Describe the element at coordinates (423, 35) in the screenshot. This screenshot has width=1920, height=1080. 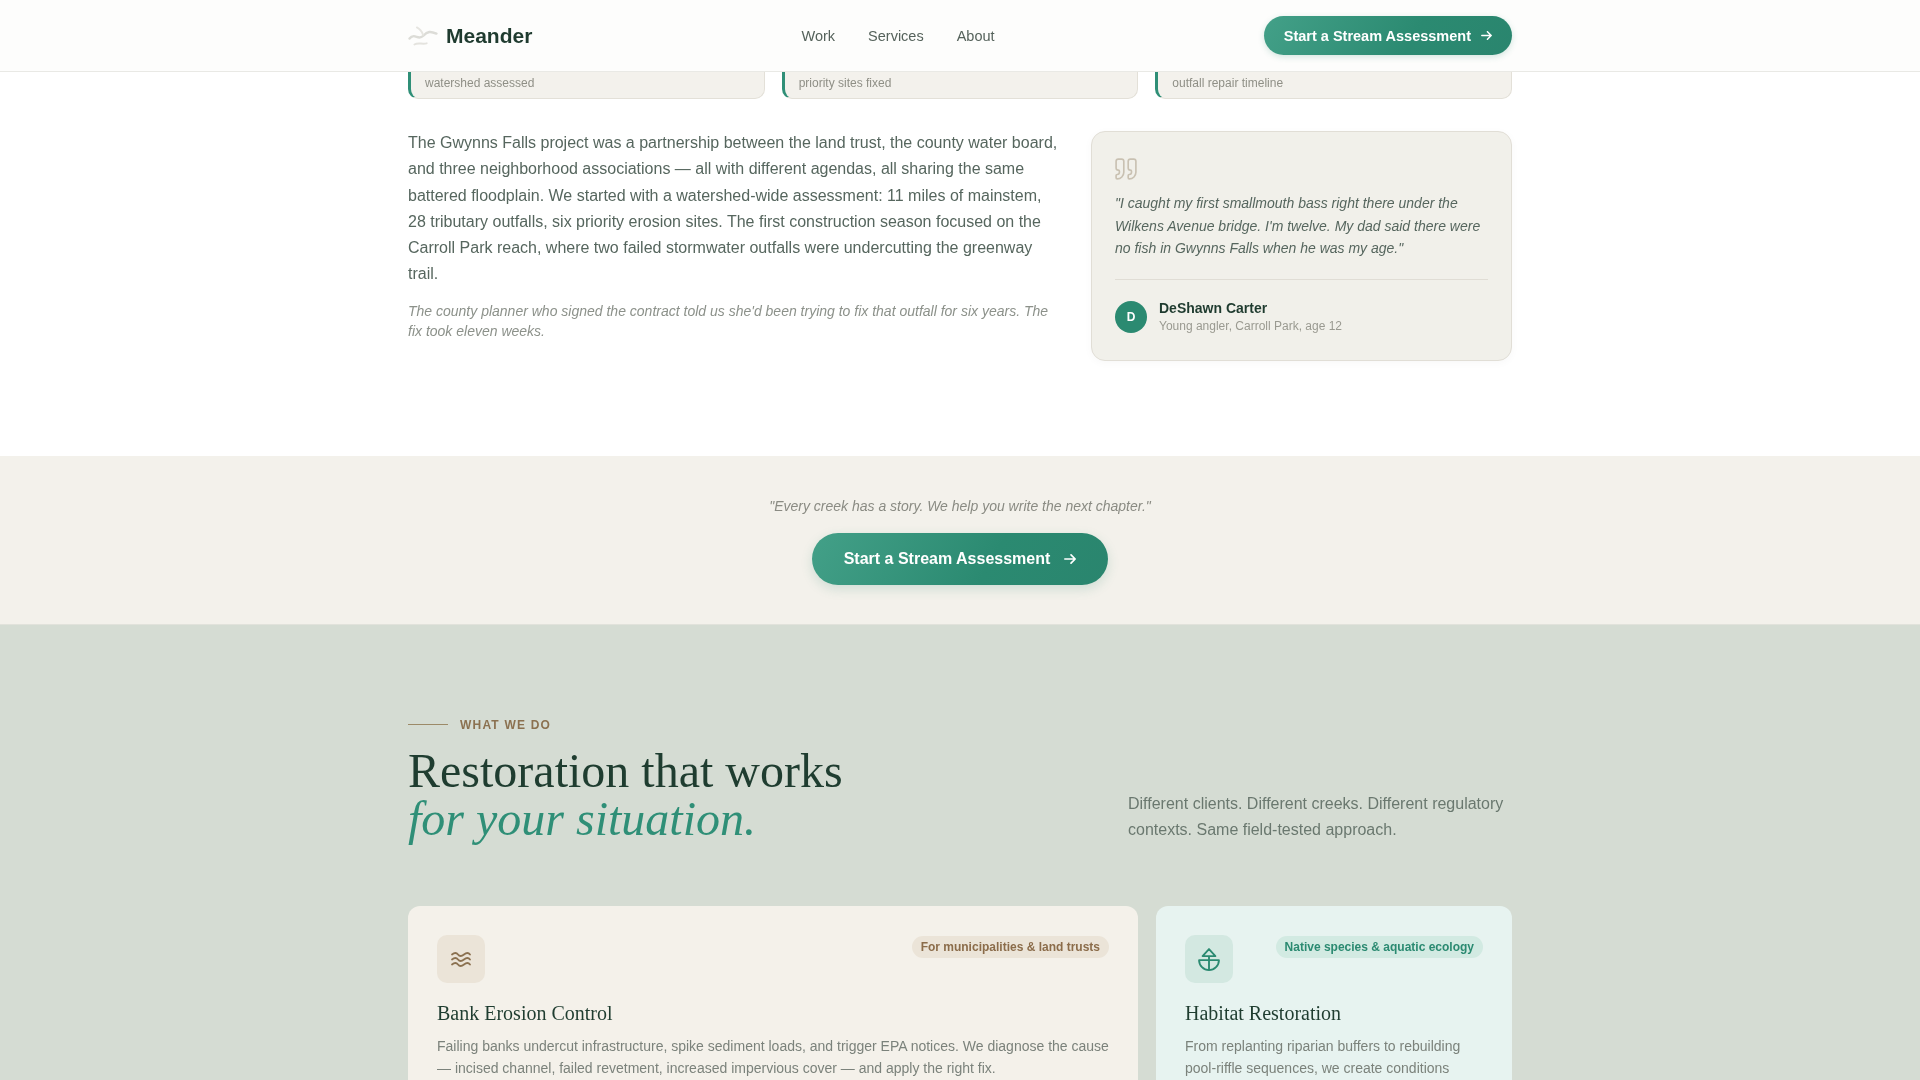
I see `logo-icon` at that location.